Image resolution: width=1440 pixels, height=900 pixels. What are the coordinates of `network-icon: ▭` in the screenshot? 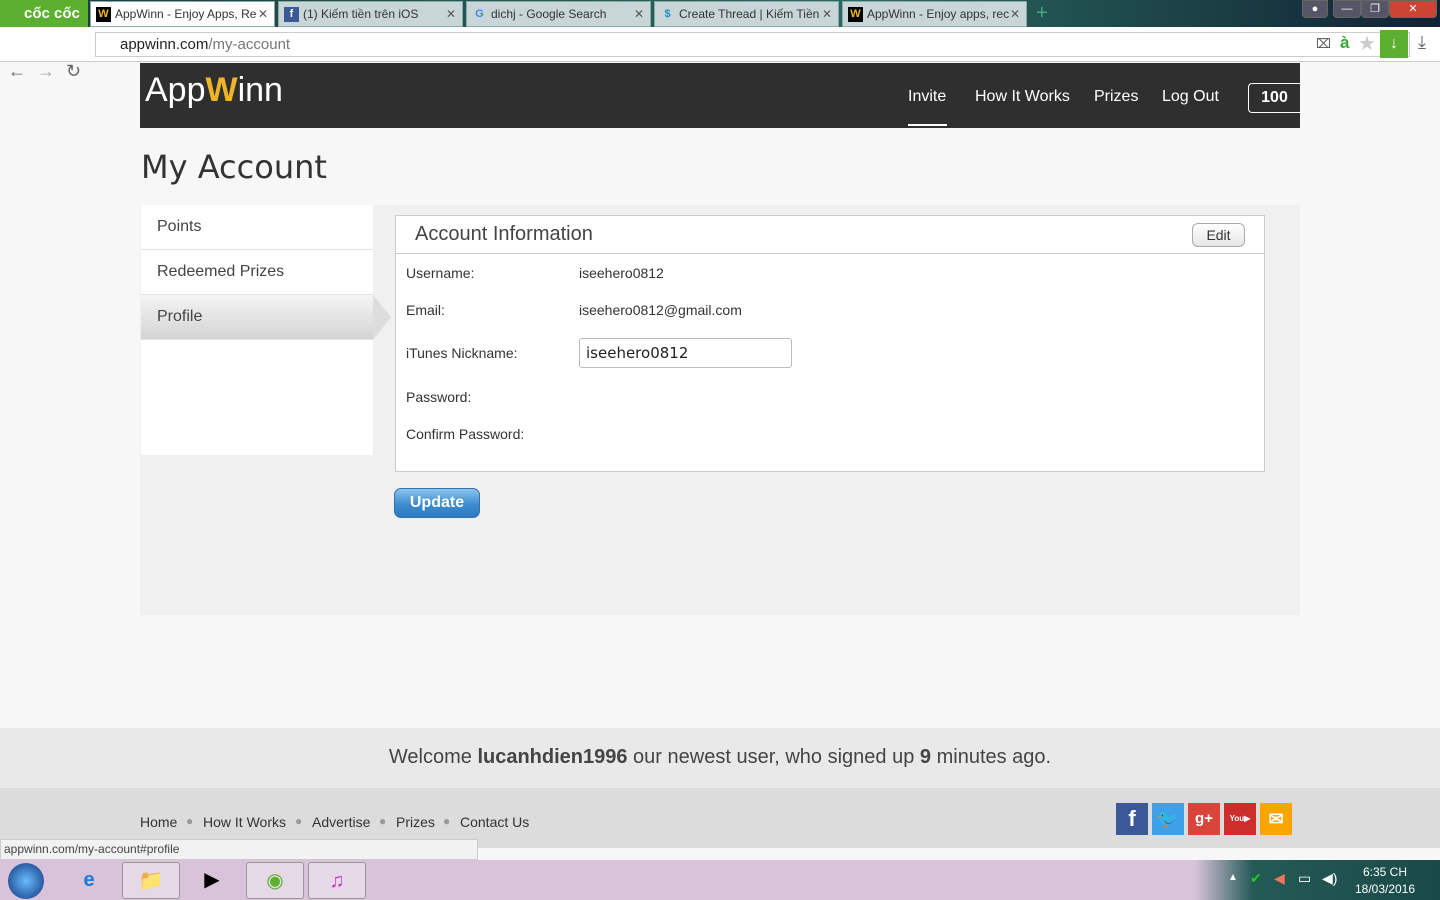 It's located at (1304, 878).